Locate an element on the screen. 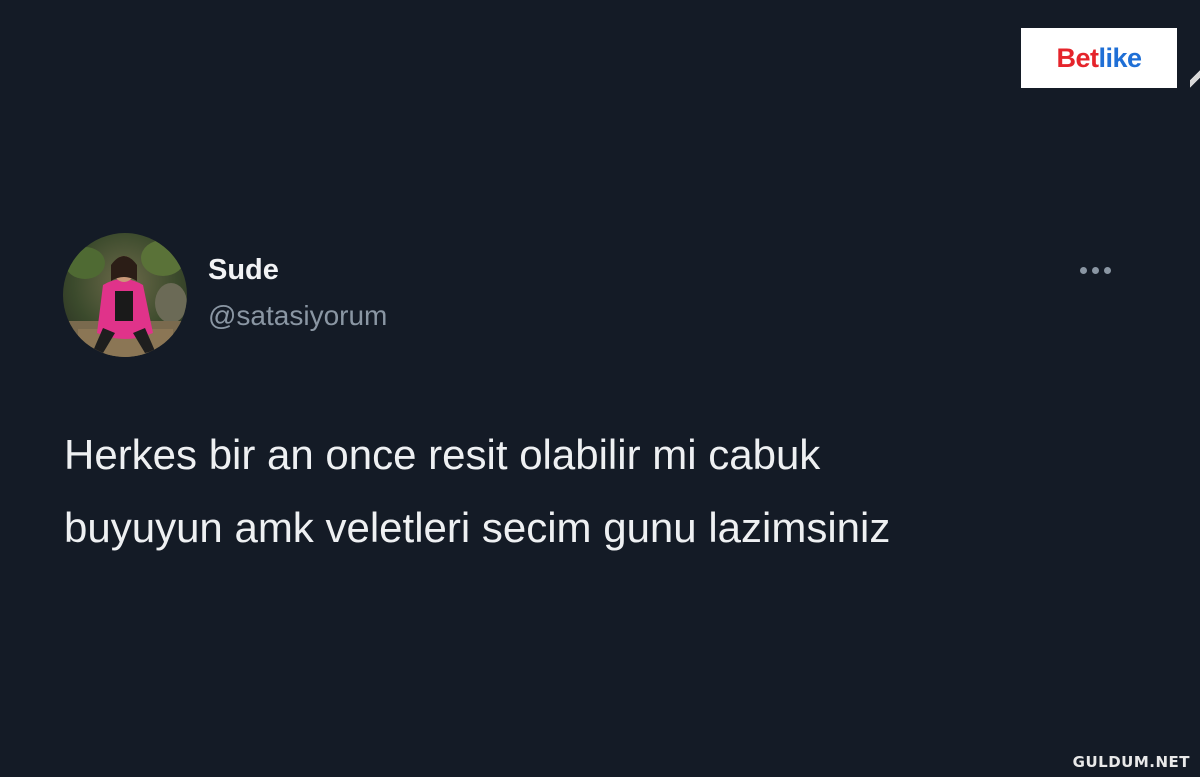 The image size is (1200, 777). sponsor-logo-part-b: like is located at coordinates (1120, 57).